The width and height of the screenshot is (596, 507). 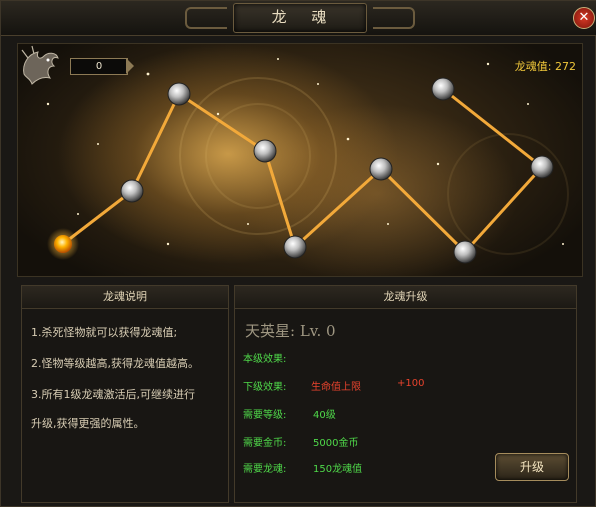 I want to click on required-soul-label: 需要龙魂:, so click(x=265, y=469).